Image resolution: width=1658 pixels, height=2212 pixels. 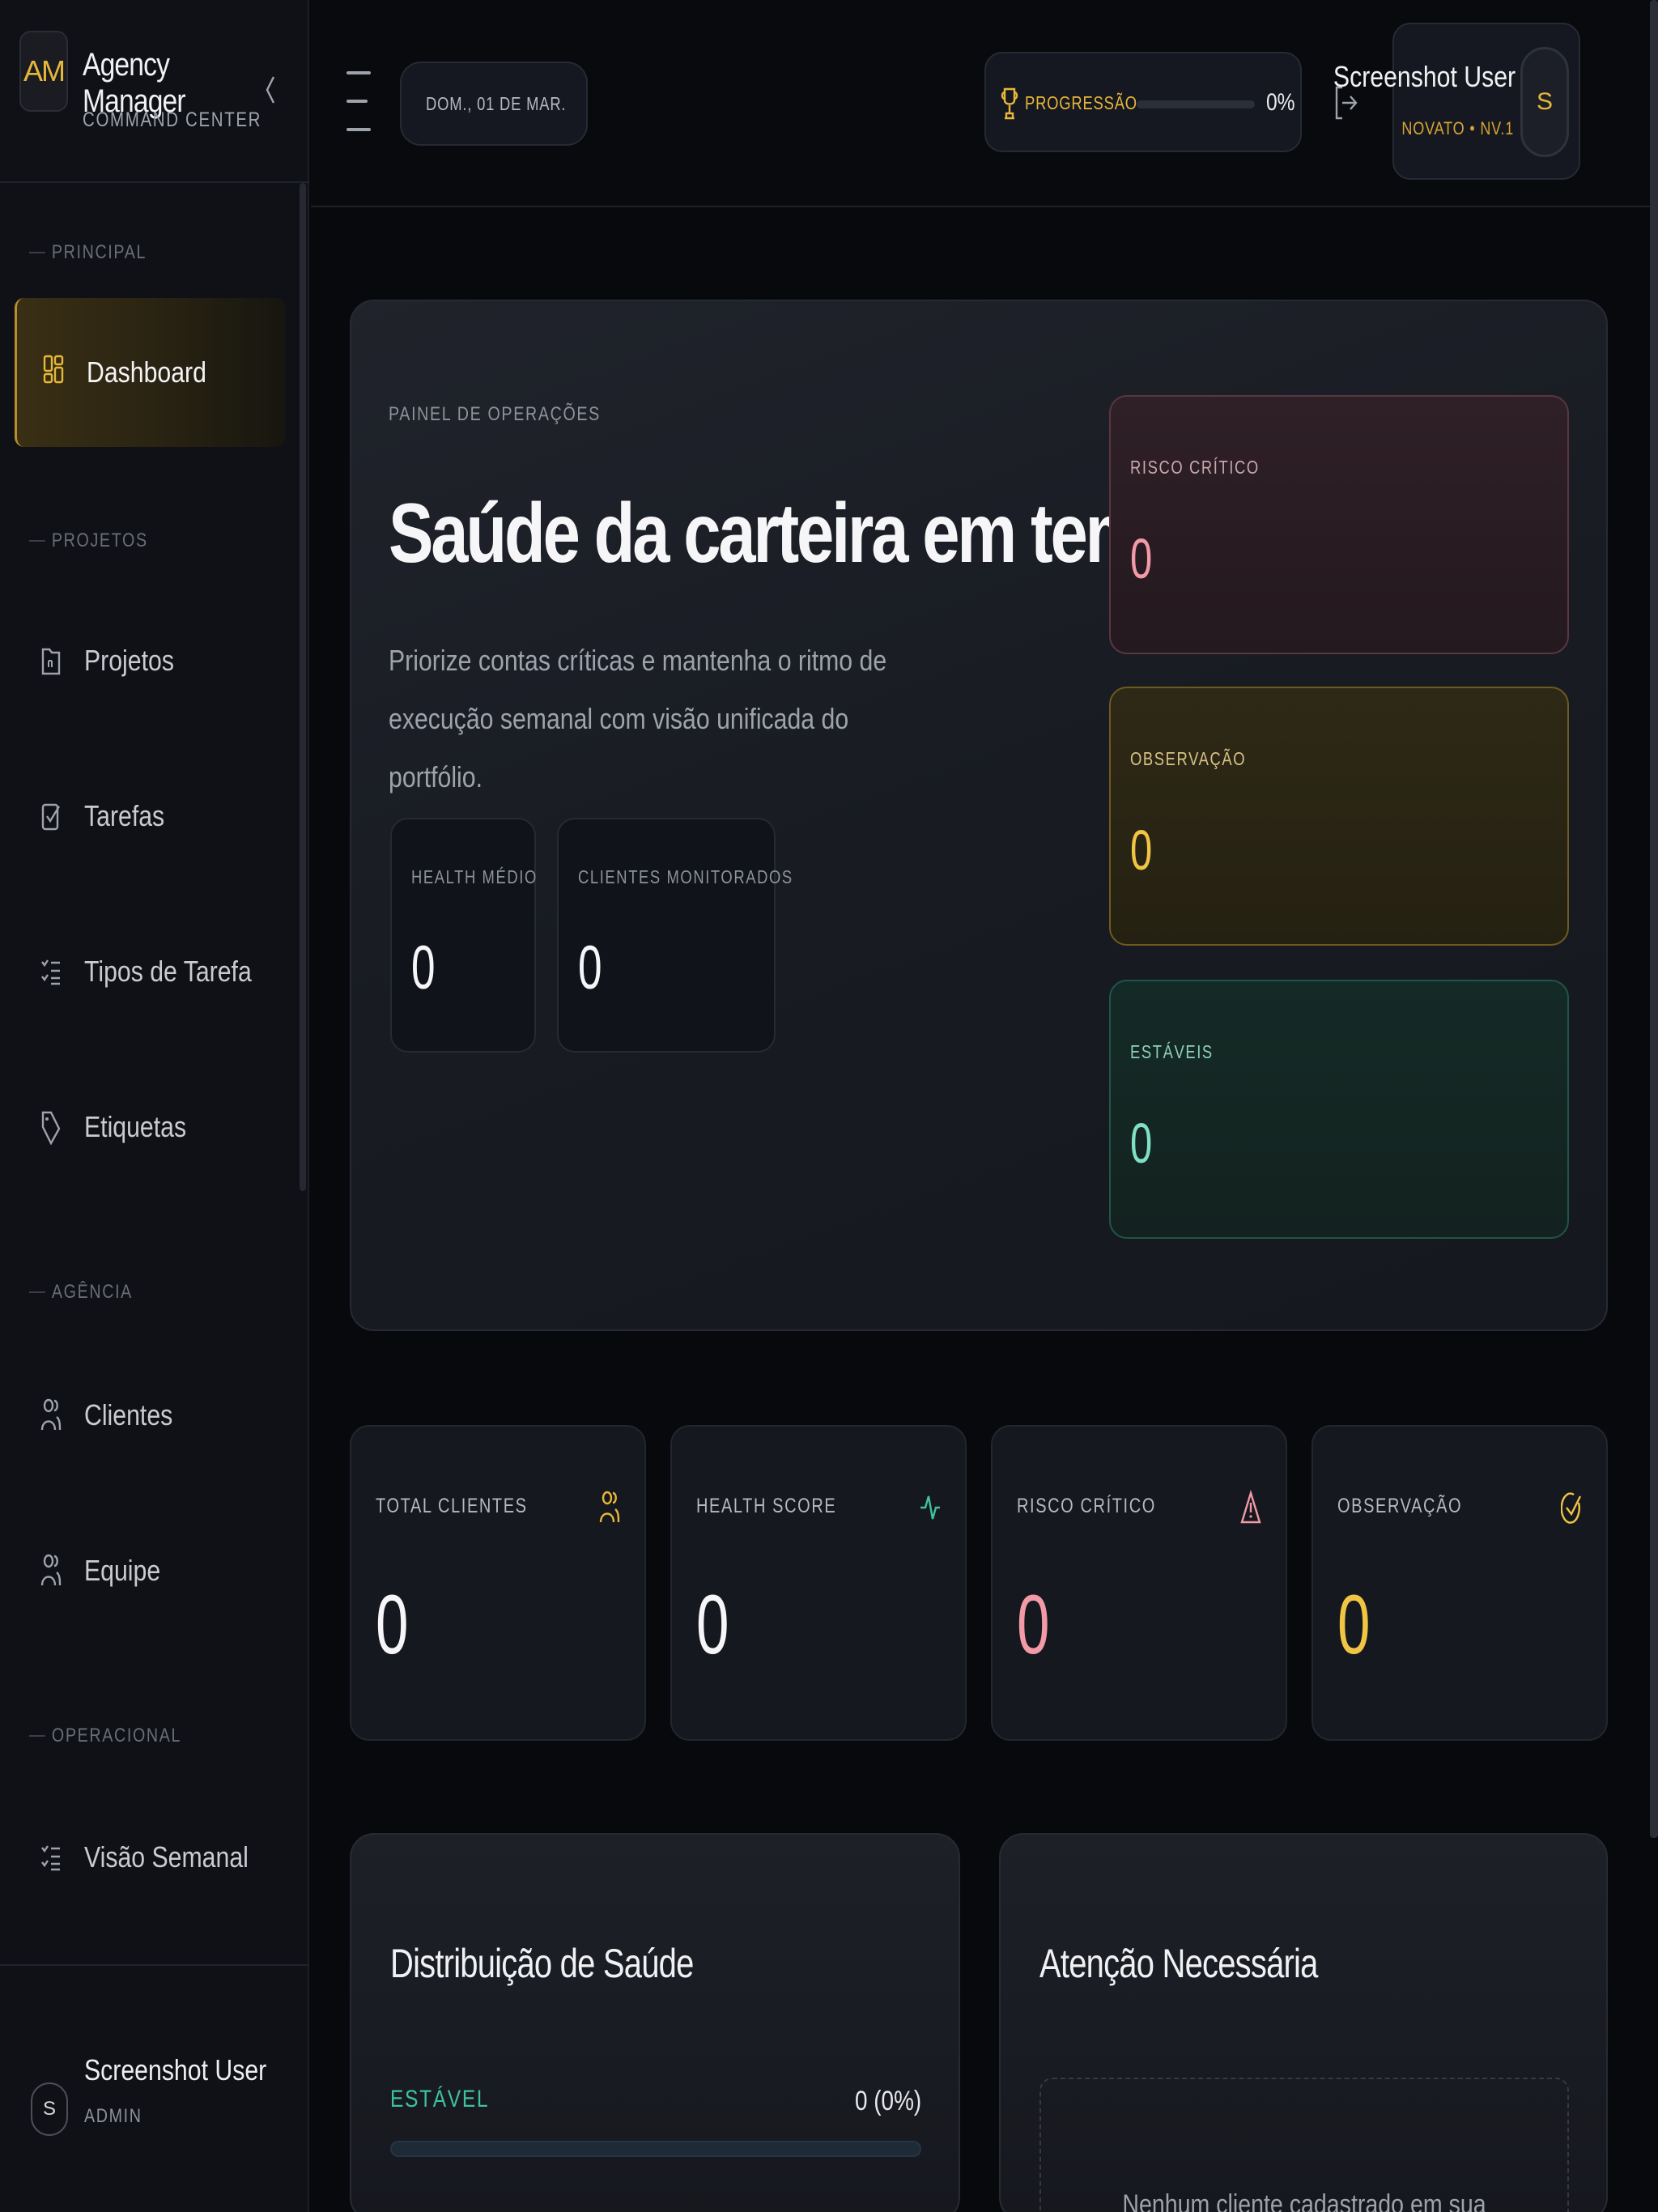 What do you see at coordinates (1424, 76) in the screenshot?
I see `user-name: Screenshot User` at bounding box center [1424, 76].